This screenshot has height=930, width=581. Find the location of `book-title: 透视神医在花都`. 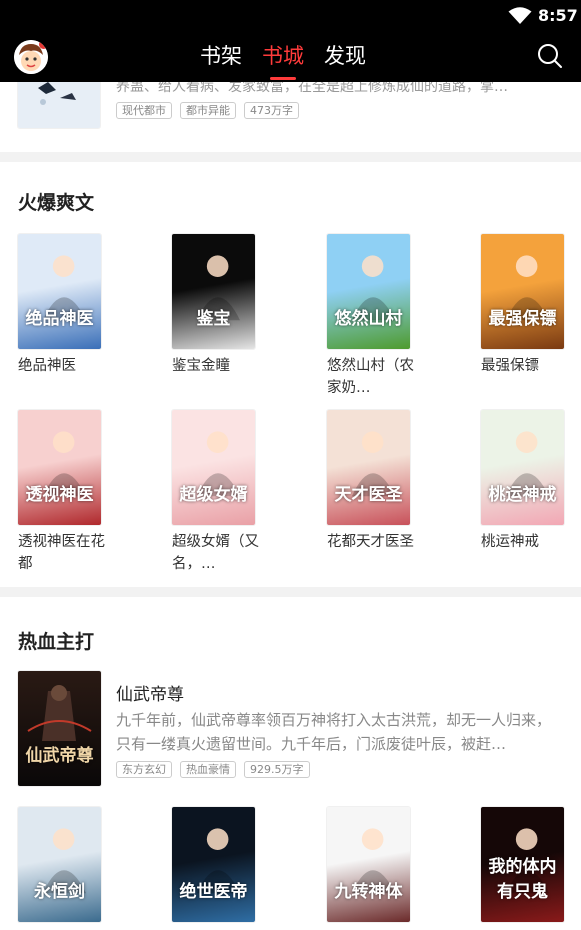

book-title: 透视神医在花都 is located at coordinates (61, 553).